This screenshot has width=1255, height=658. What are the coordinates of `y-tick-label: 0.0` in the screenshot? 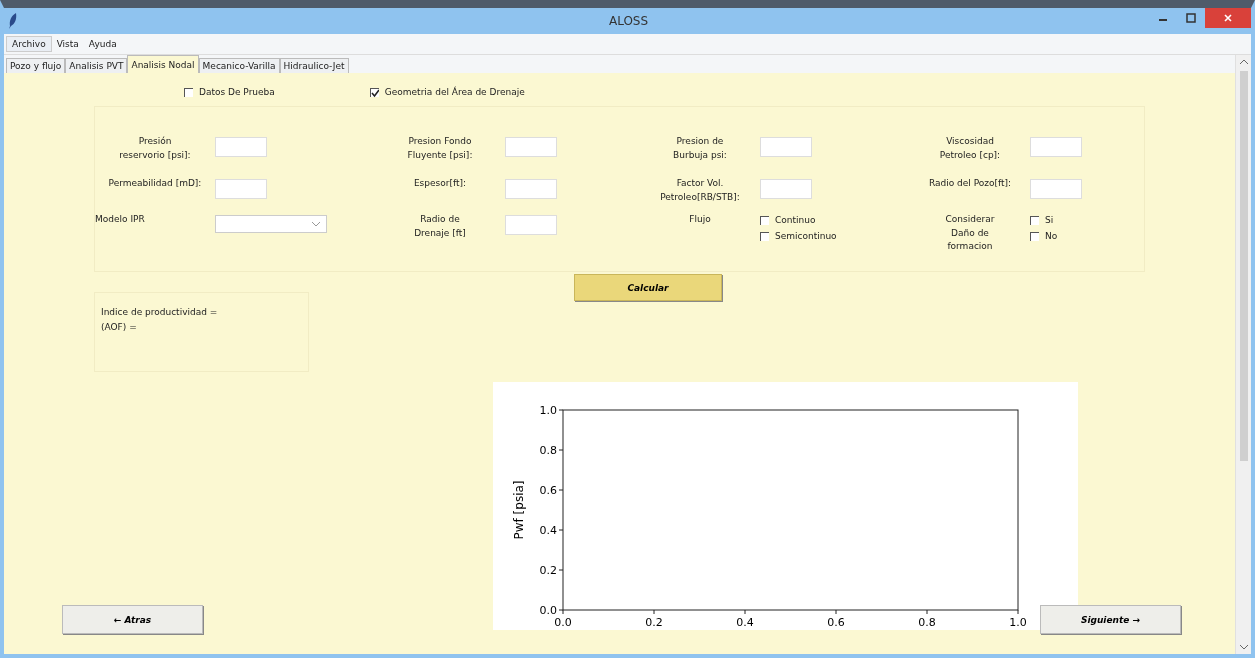 It's located at (548, 610).